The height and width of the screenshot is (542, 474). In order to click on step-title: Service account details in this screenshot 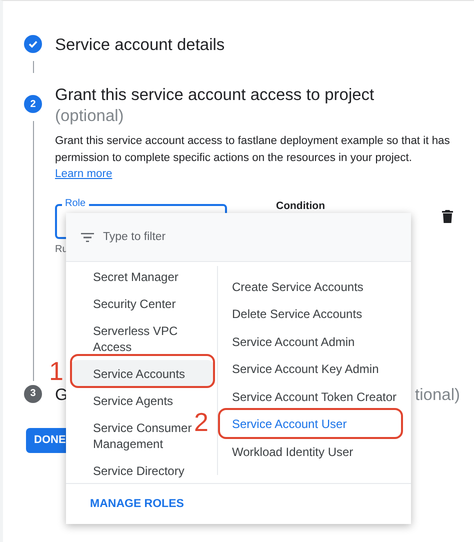, I will do `click(140, 45)`.